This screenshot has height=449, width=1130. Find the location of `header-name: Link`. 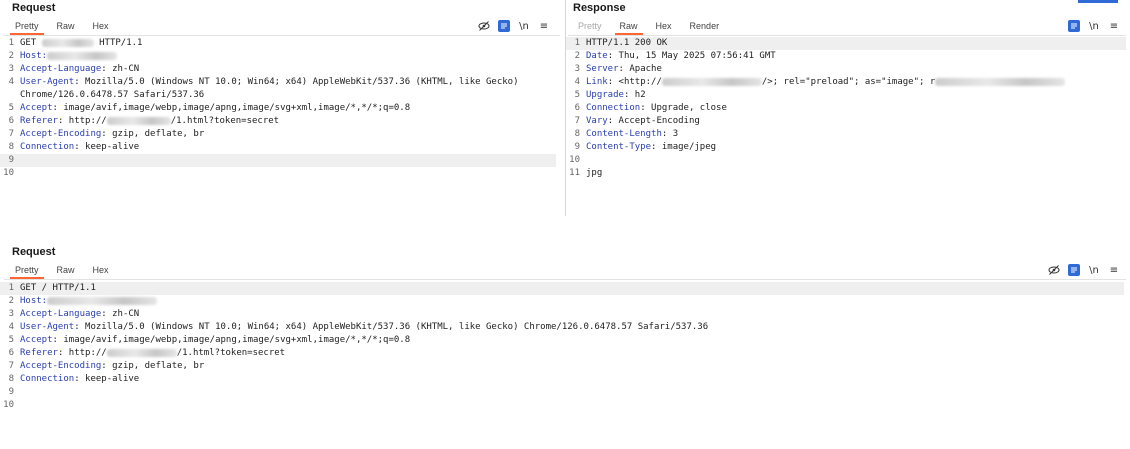

header-name: Link is located at coordinates (597, 82).